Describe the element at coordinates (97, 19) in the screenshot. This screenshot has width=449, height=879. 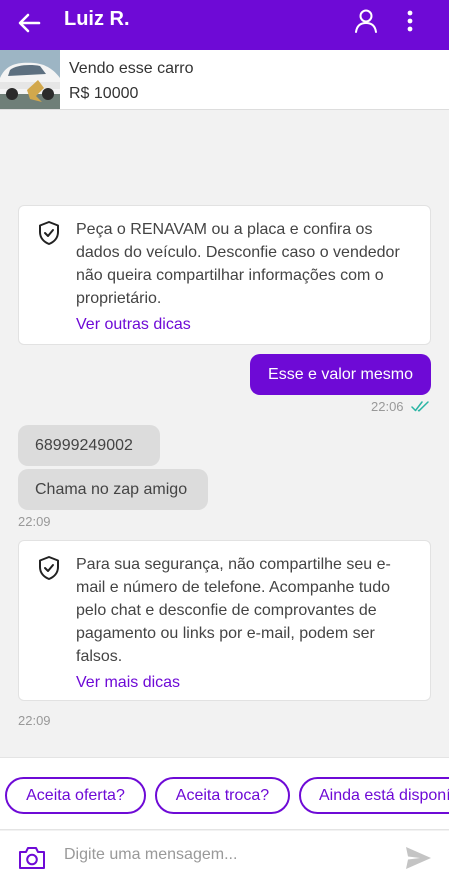
I see `contact-name: Luiz R.` at that location.